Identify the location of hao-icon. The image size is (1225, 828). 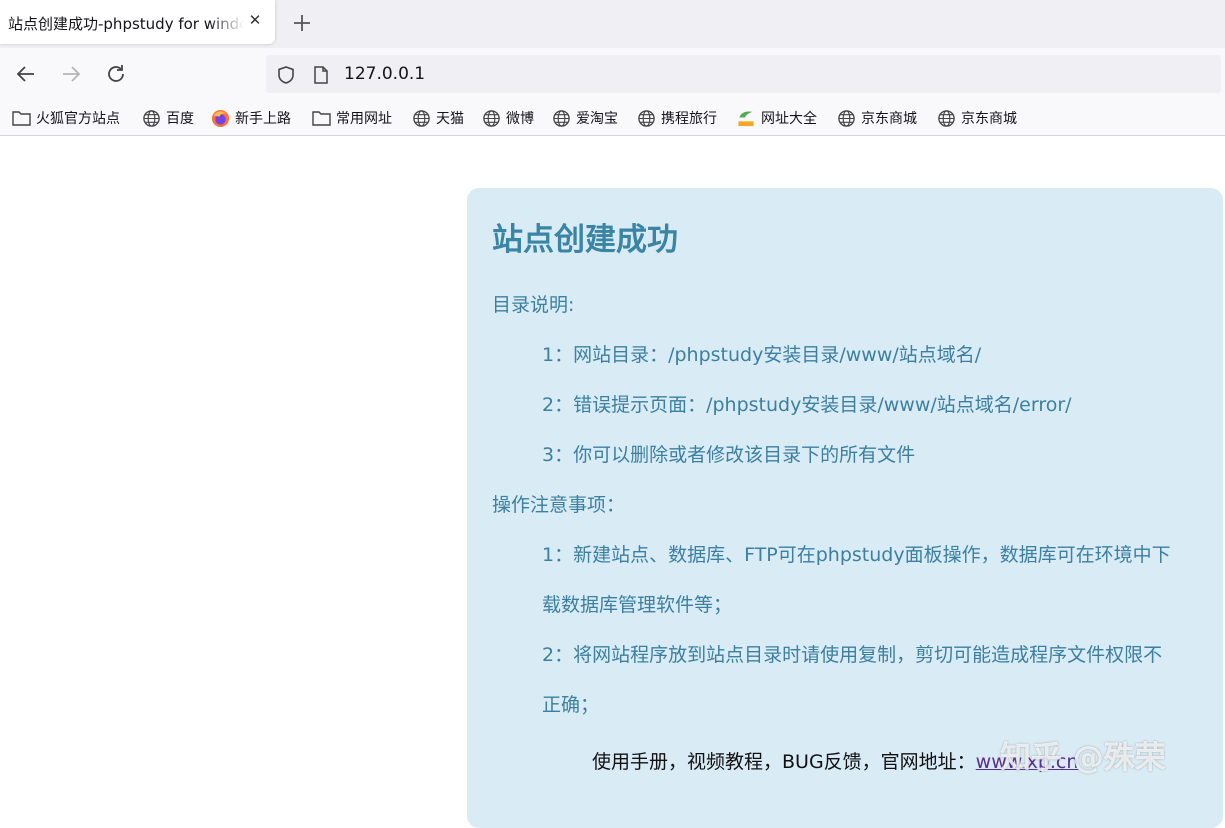
(746, 118).